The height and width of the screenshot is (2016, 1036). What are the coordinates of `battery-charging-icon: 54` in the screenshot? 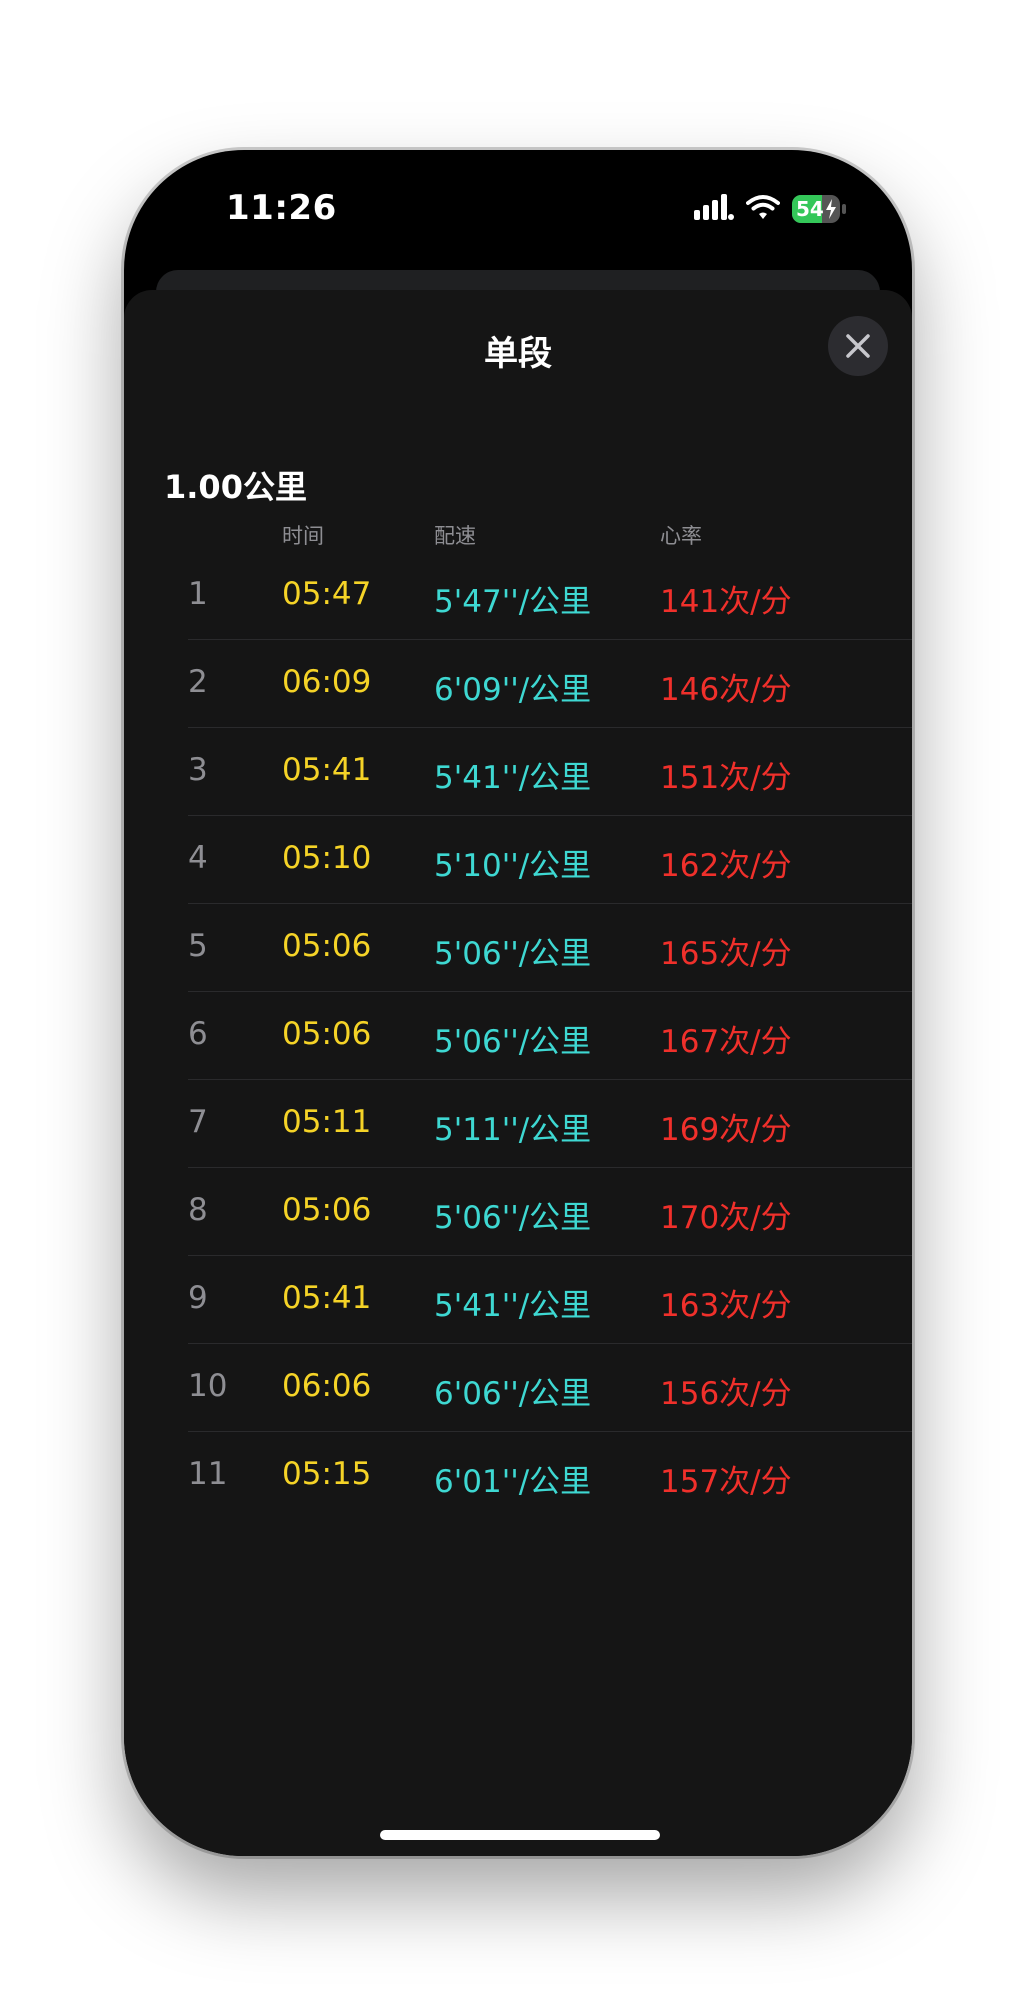 It's located at (819, 209).